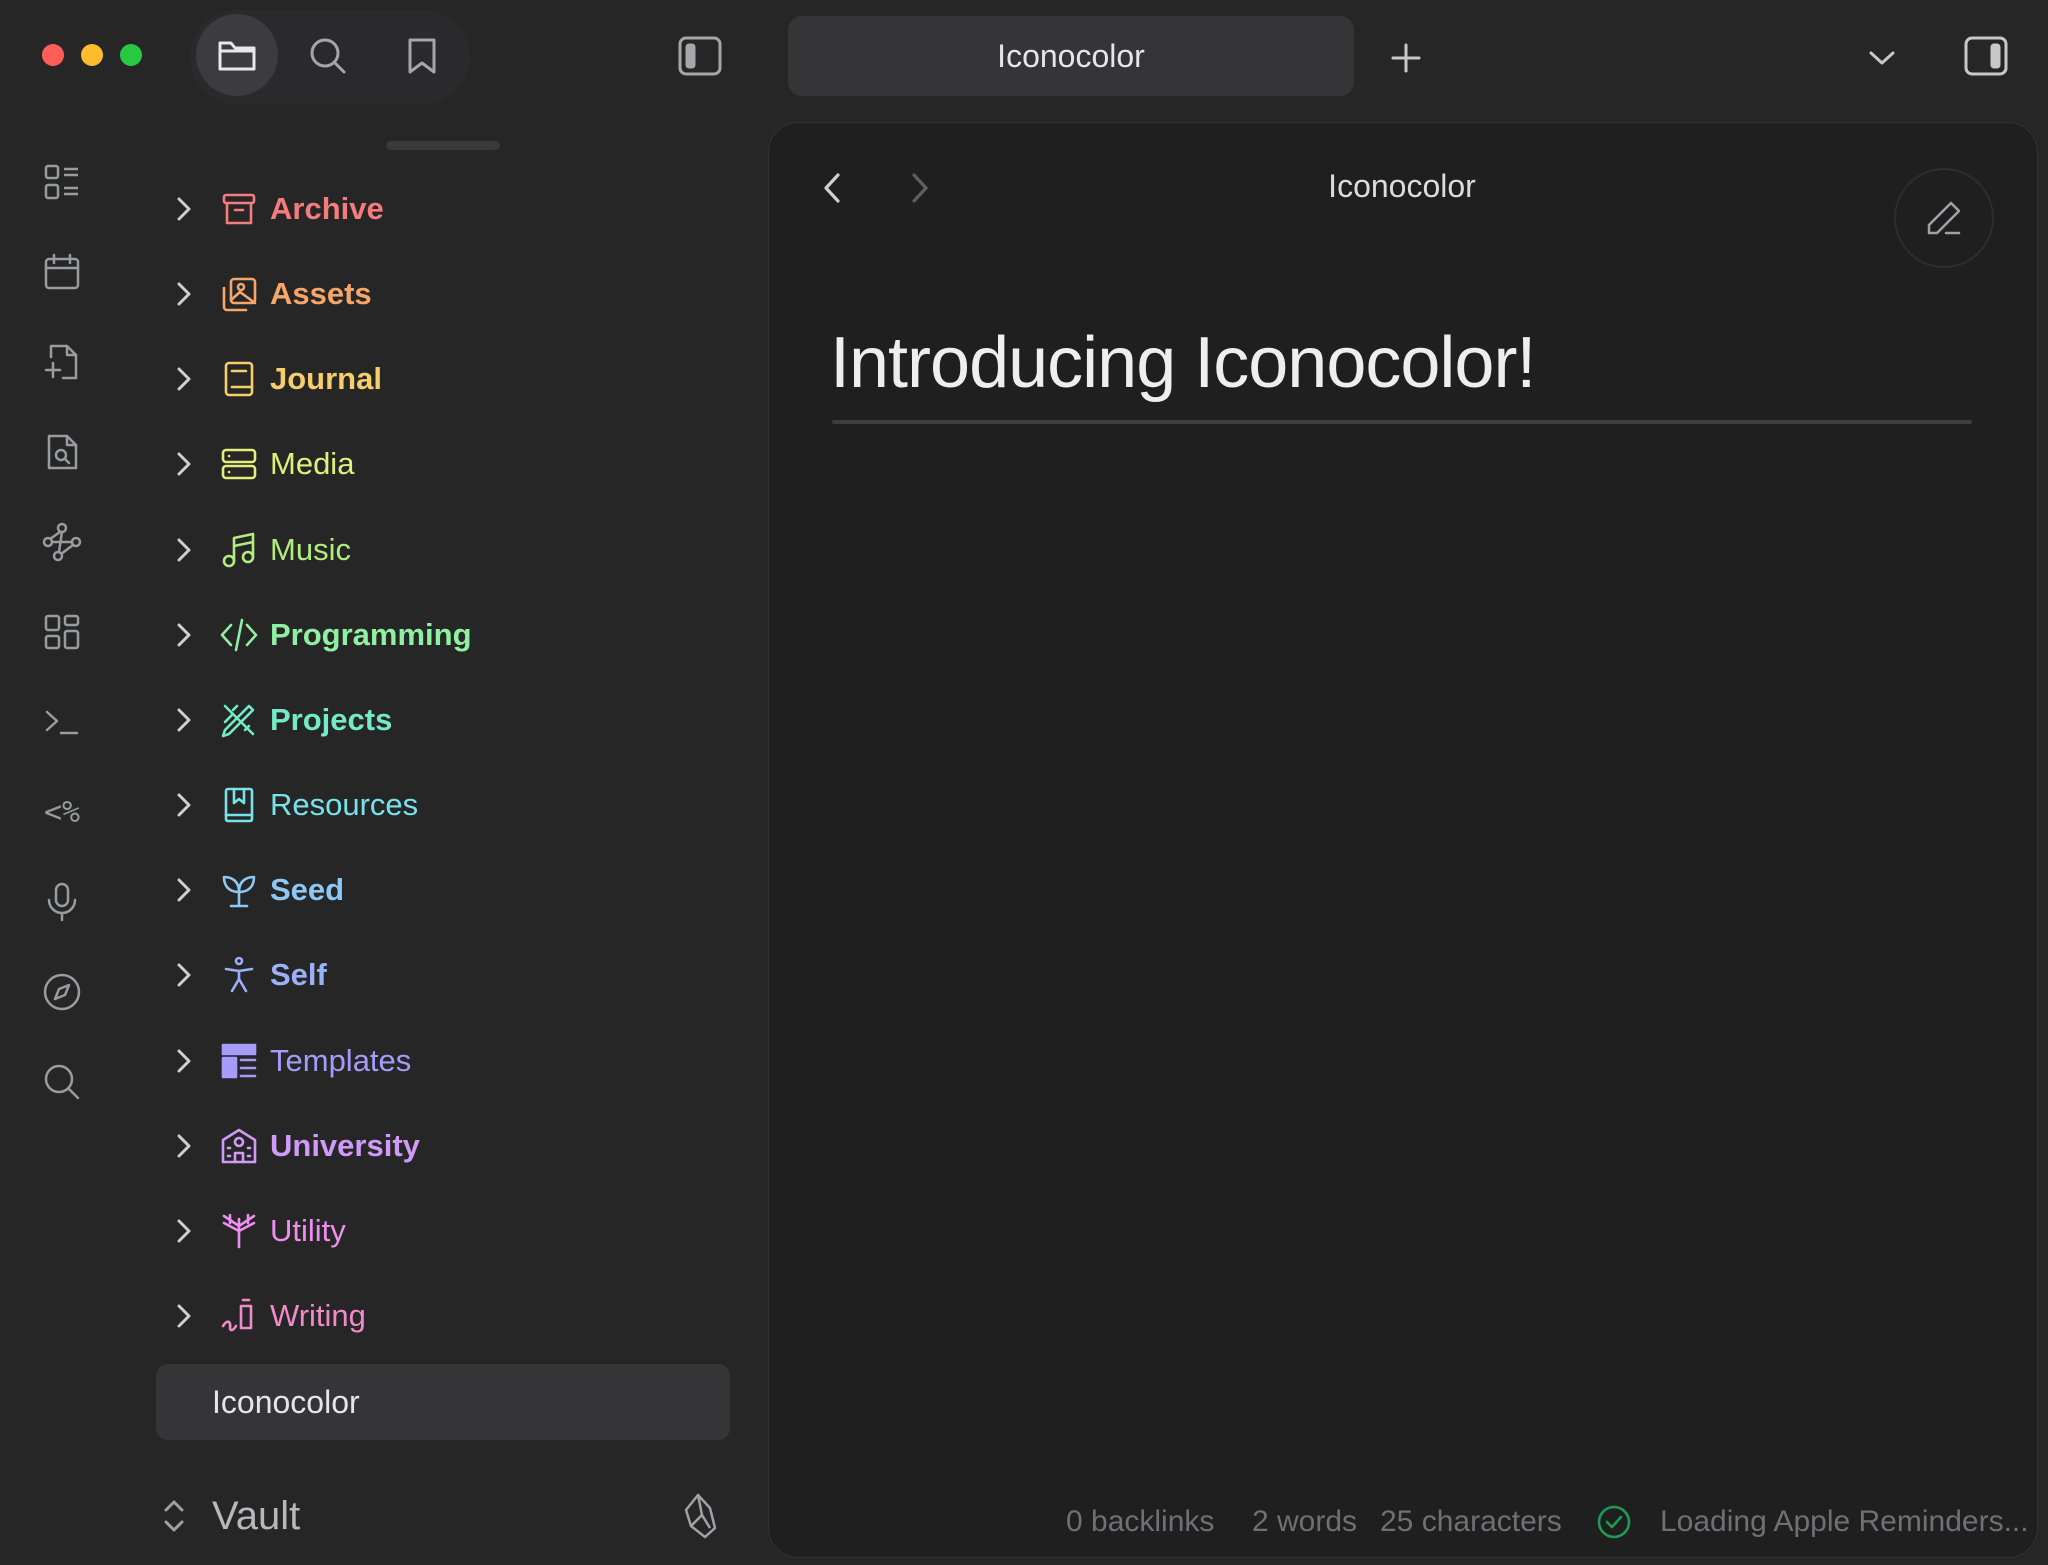 This screenshot has height=1565, width=2048. Describe the element at coordinates (239, 635) in the screenshot. I see `code-icon` at that location.